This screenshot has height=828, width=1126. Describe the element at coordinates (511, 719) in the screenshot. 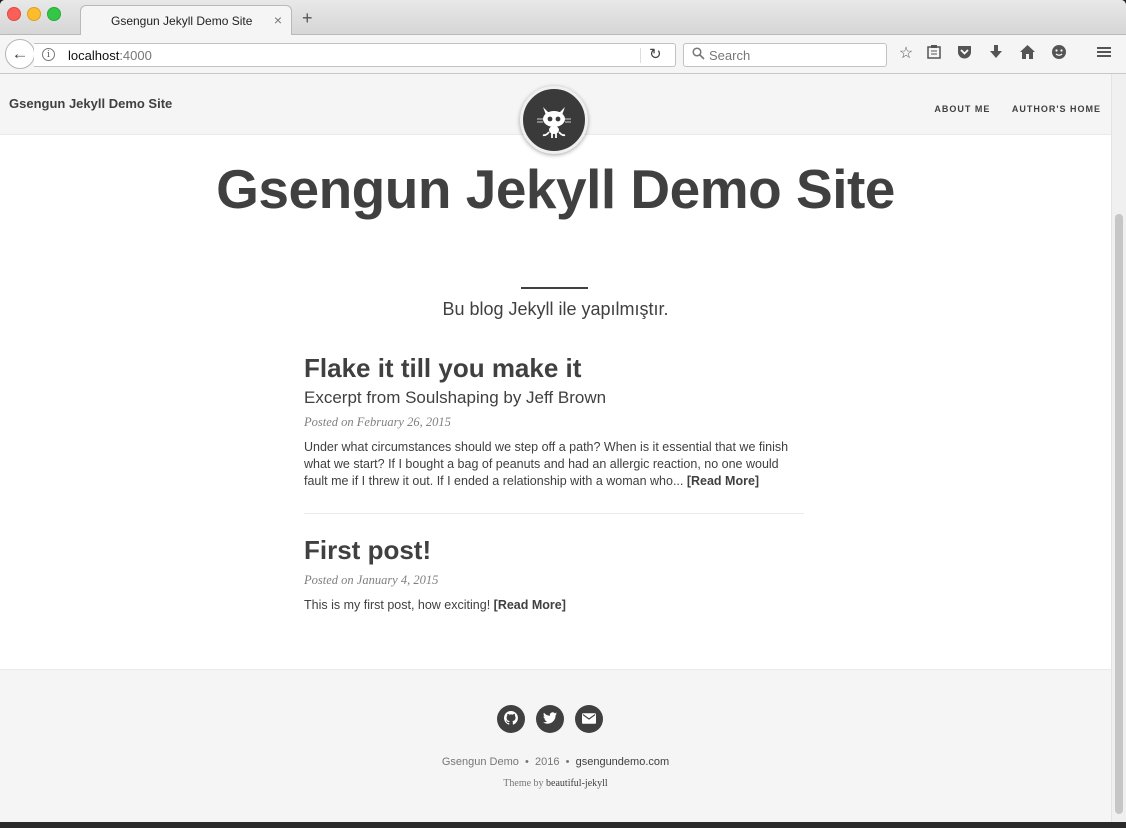

I see `github-icon` at that location.